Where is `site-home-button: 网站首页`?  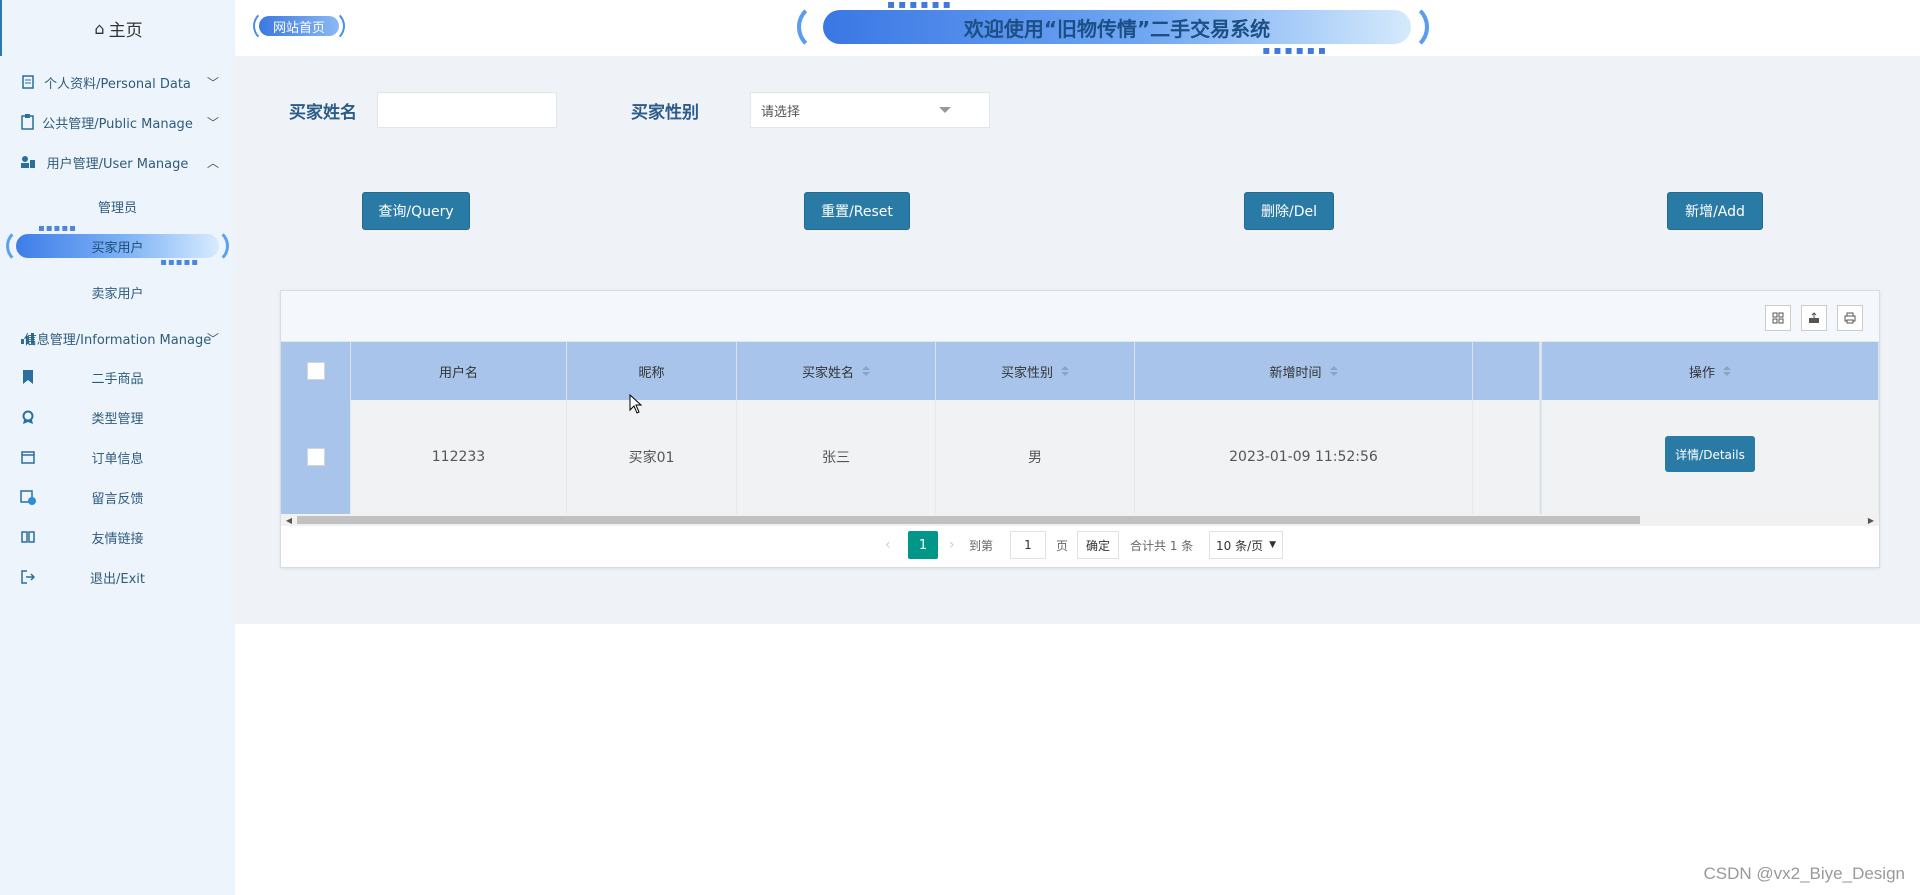
site-home-button: 网站首页 is located at coordinates (299, 26).